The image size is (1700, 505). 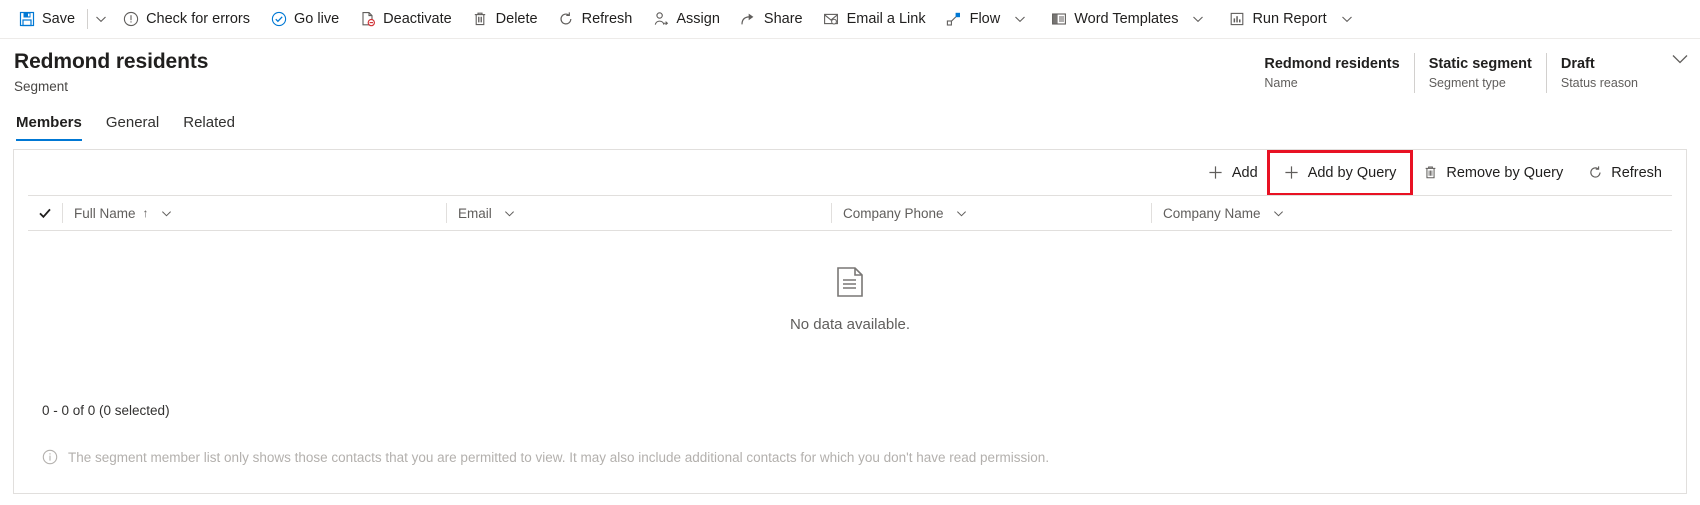 What do you see at coordinates (954, 19) in the screenshot?
I see `flow-icon` at bounding box center [954, 19].